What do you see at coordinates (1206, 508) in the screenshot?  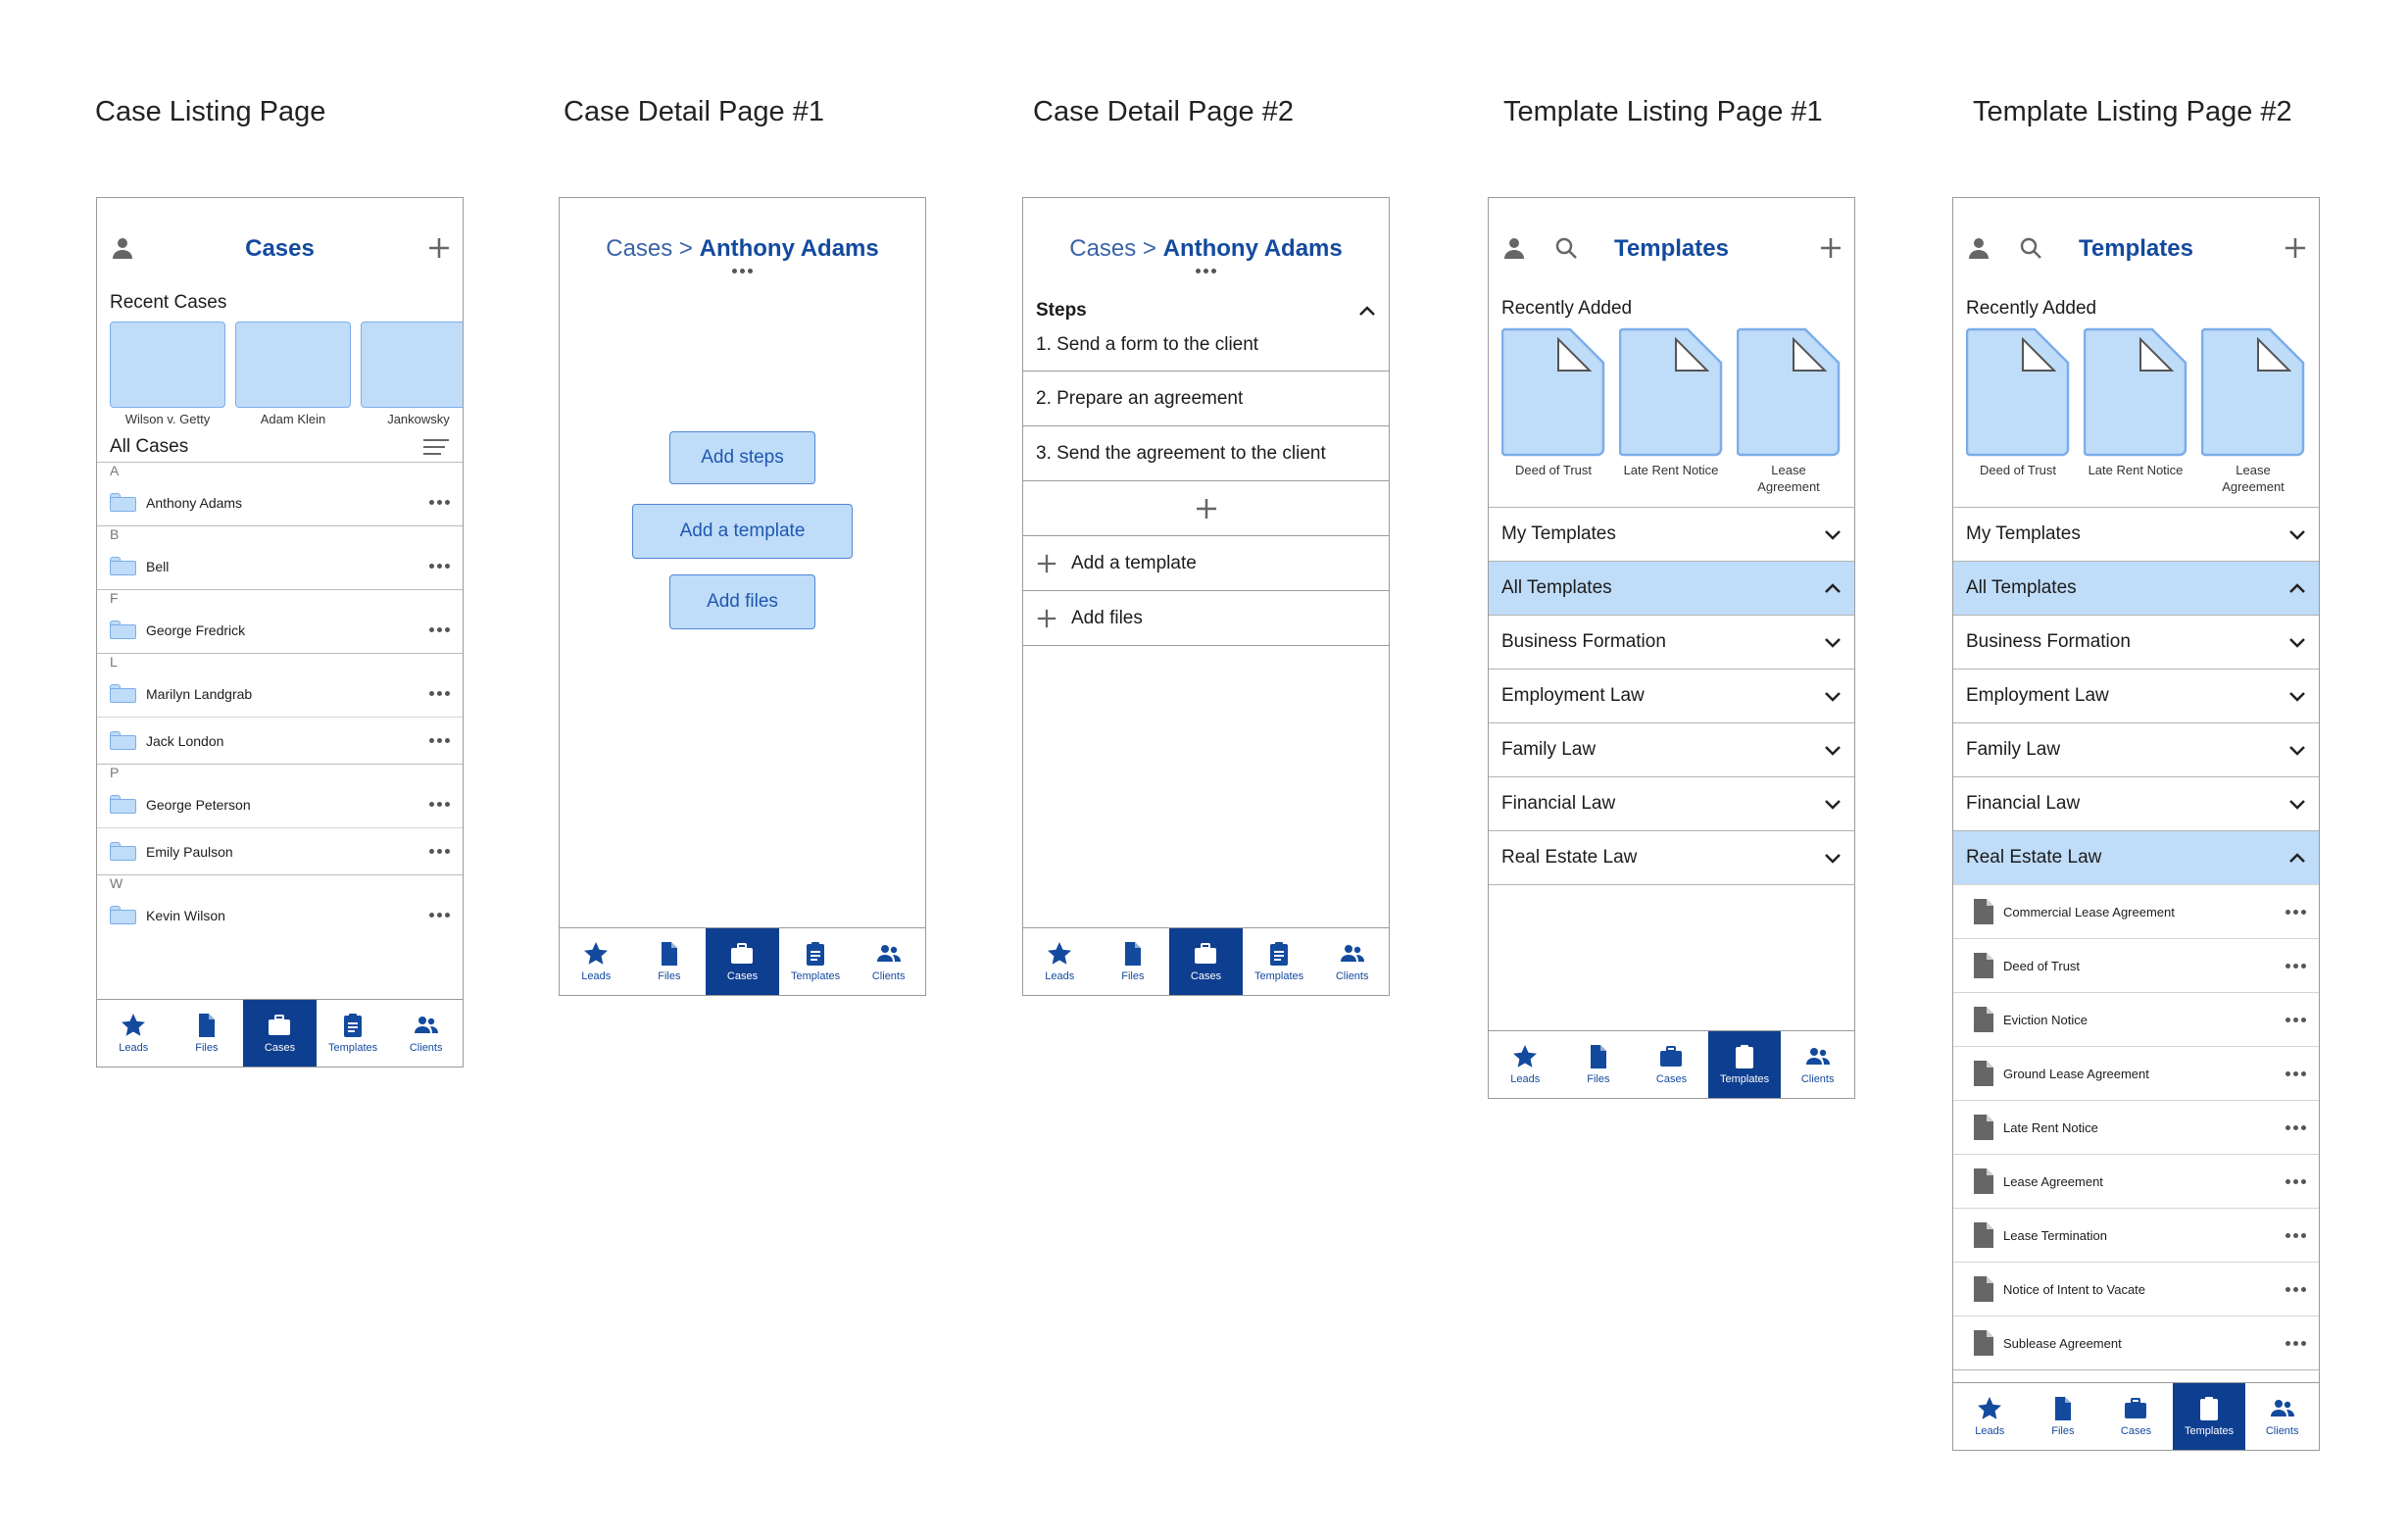 I see `add-step-button` at bounding box center [1206, 508].